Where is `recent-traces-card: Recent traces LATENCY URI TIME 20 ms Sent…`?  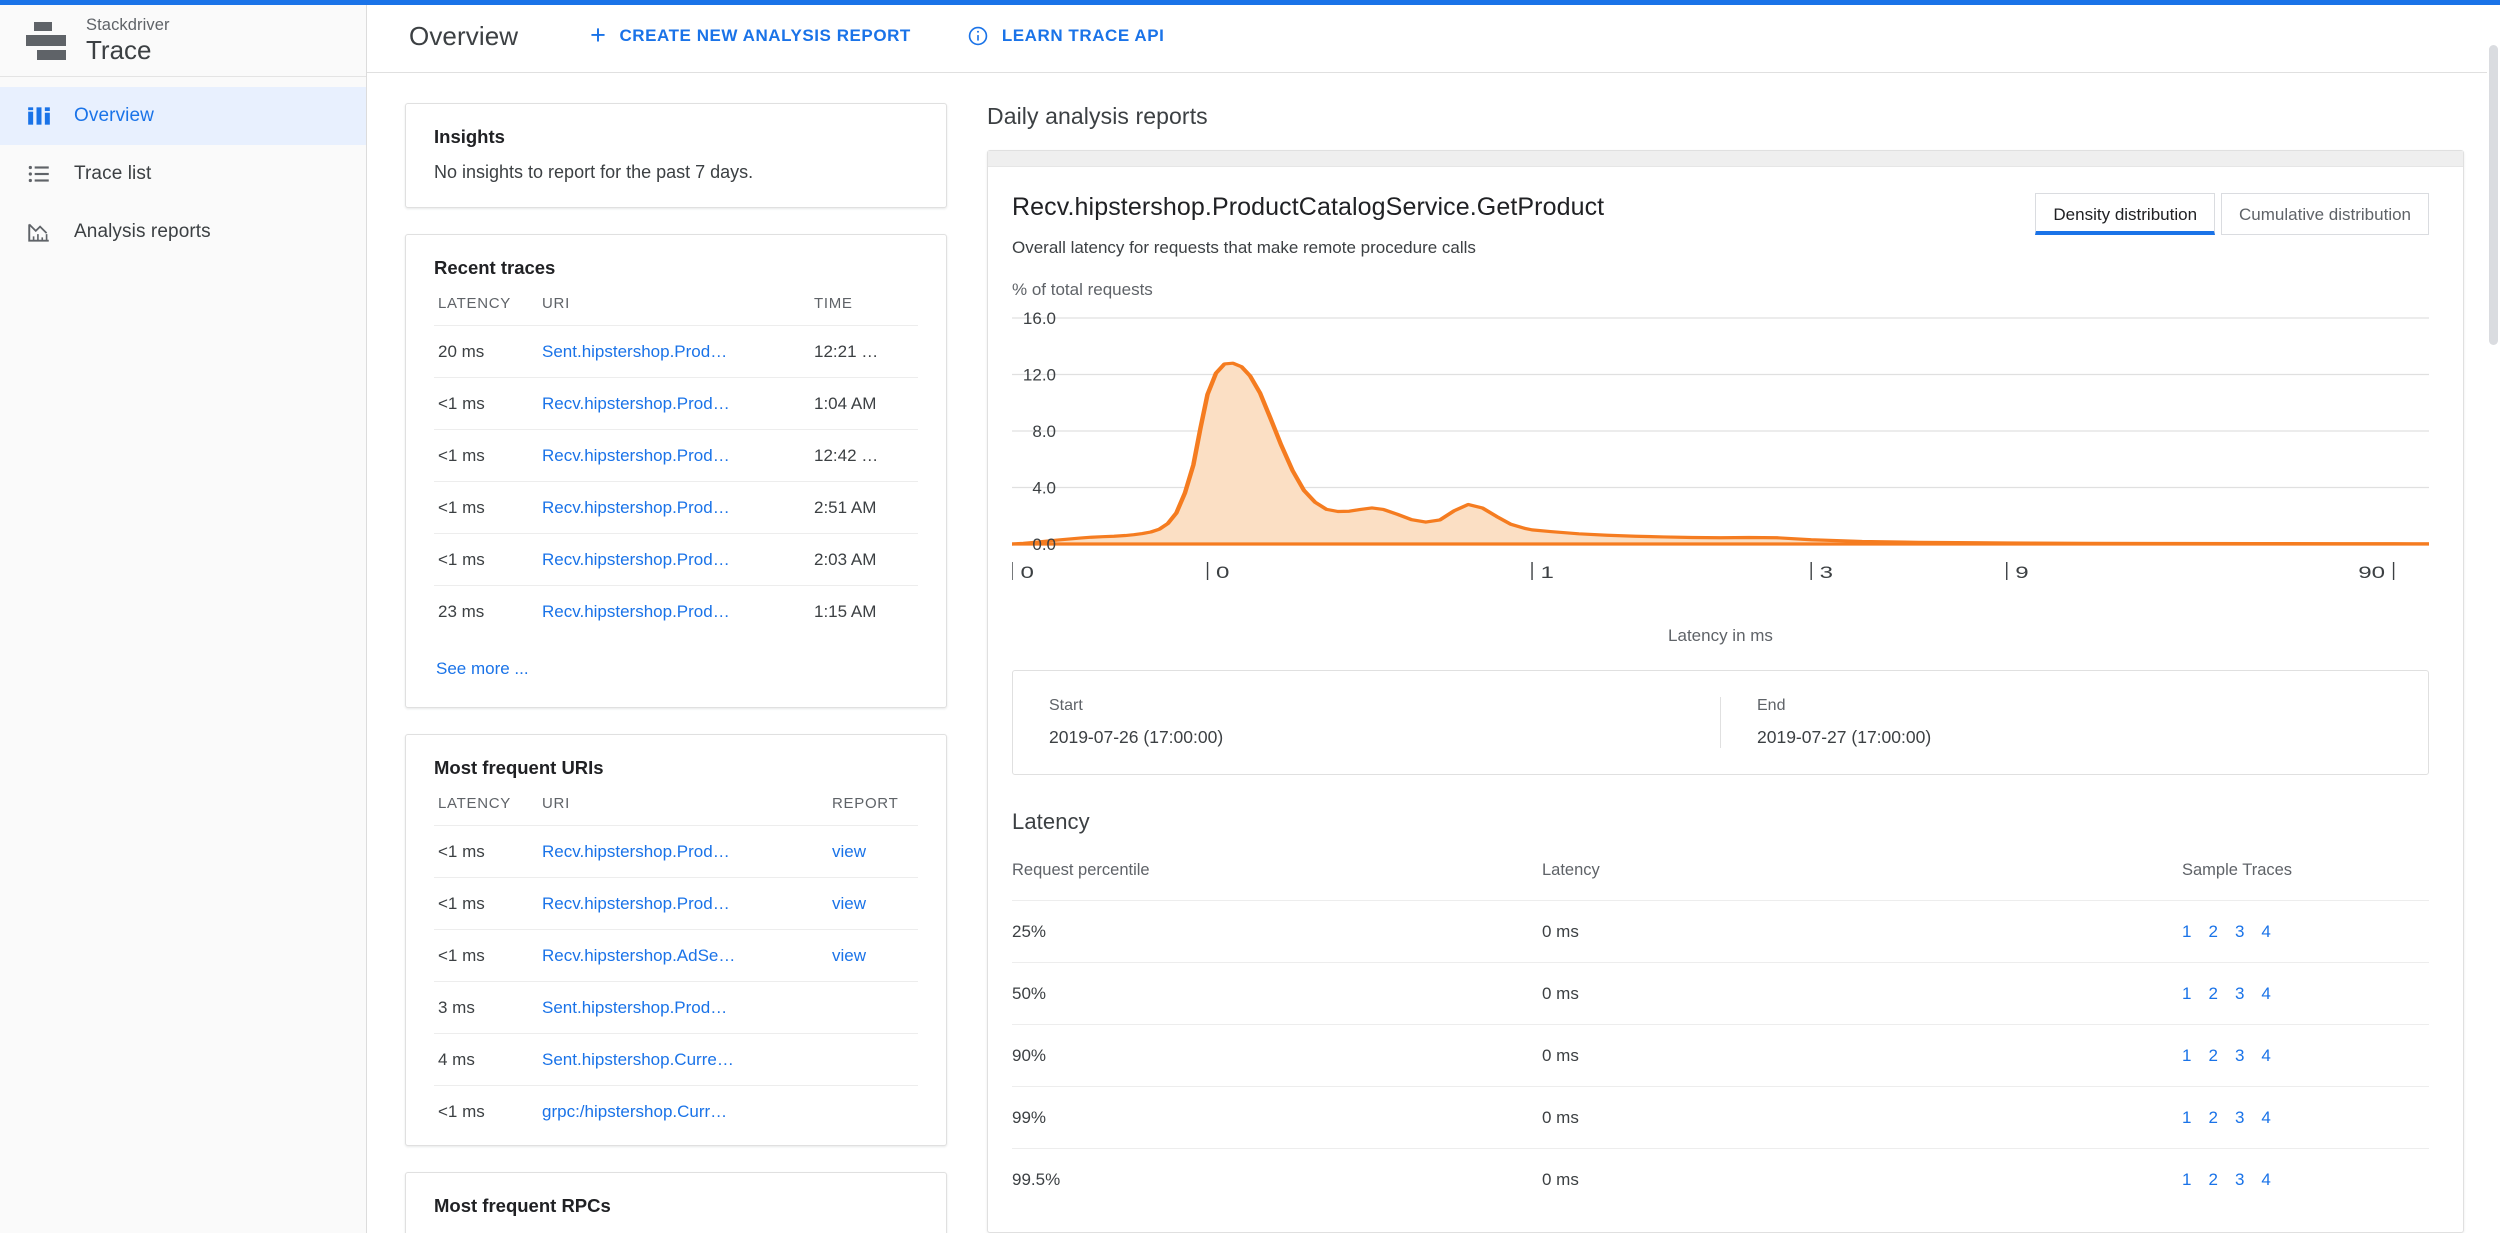
recent-traces-card: Recent traces LATENCY URI TIME 20 ms Sent… is located at coordinates (676, 471).